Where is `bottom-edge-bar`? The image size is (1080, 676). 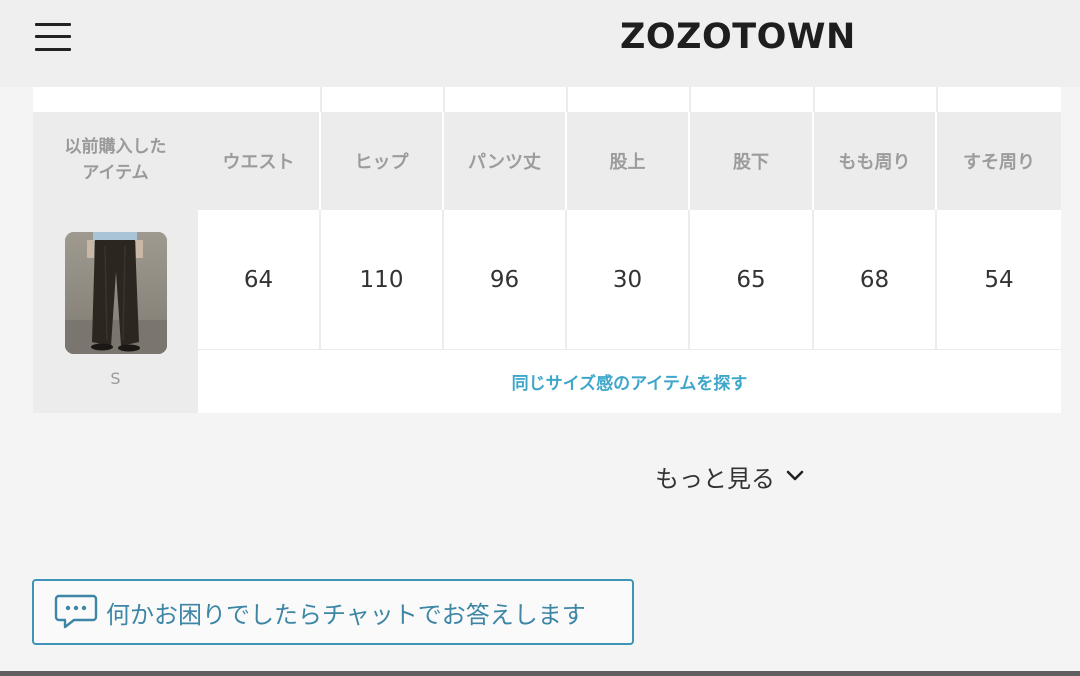
bottom-edge-bar is located at coordinates (540, 673).